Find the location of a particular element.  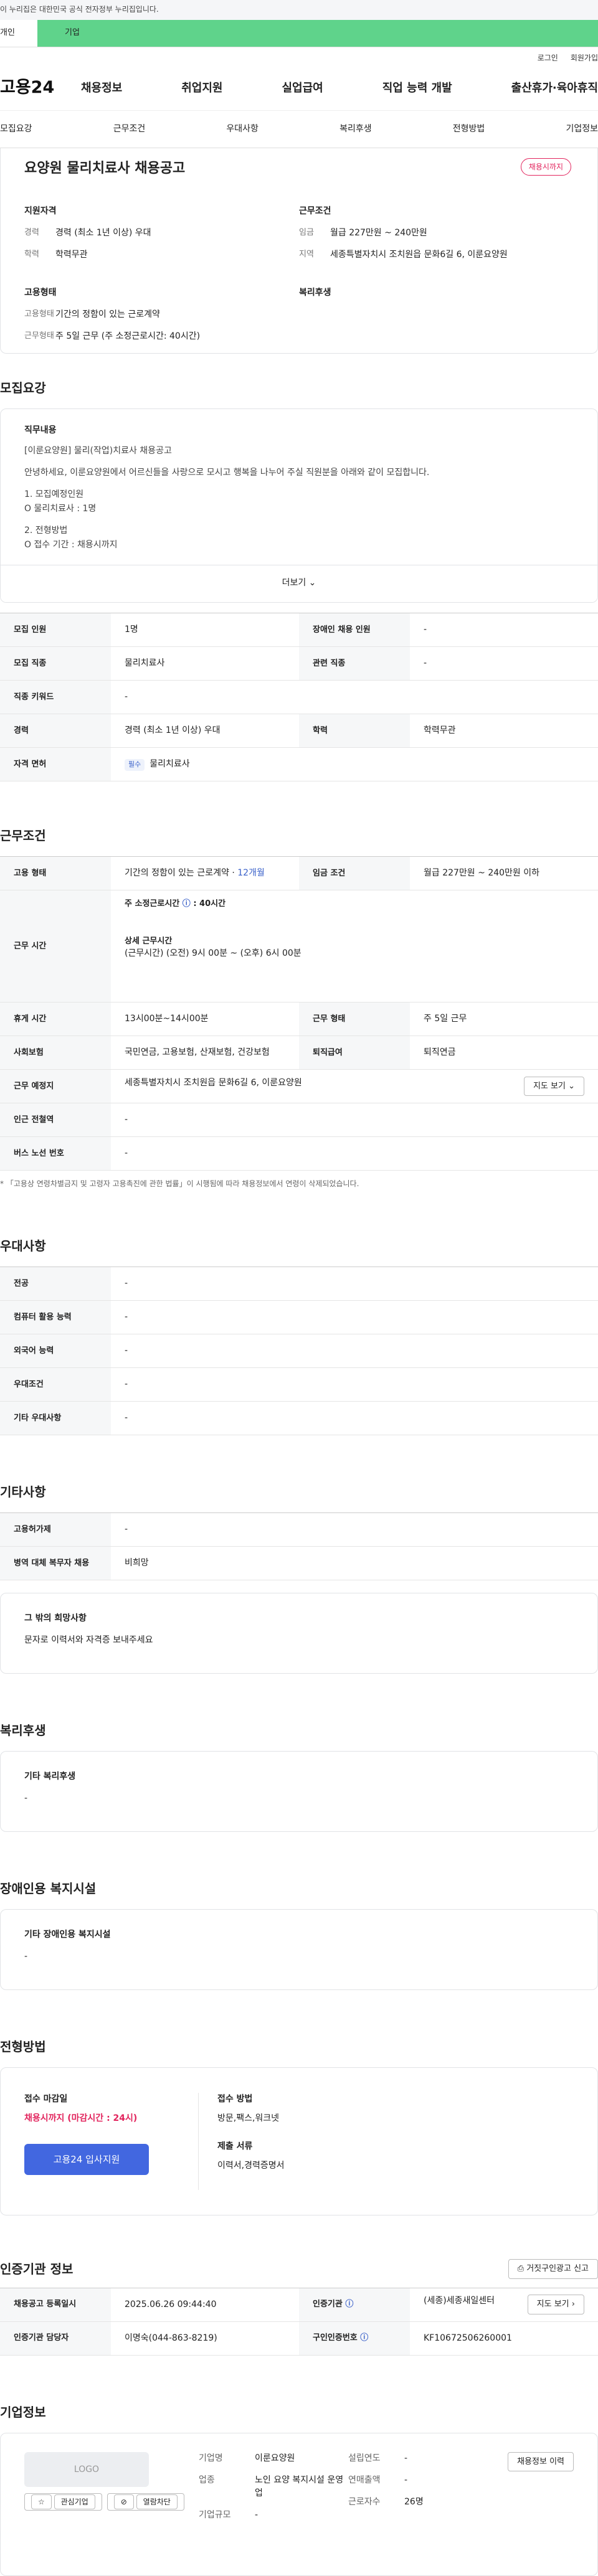

block-view-button: ⊘ 열람차단 is located at coordinates (145, 2502).